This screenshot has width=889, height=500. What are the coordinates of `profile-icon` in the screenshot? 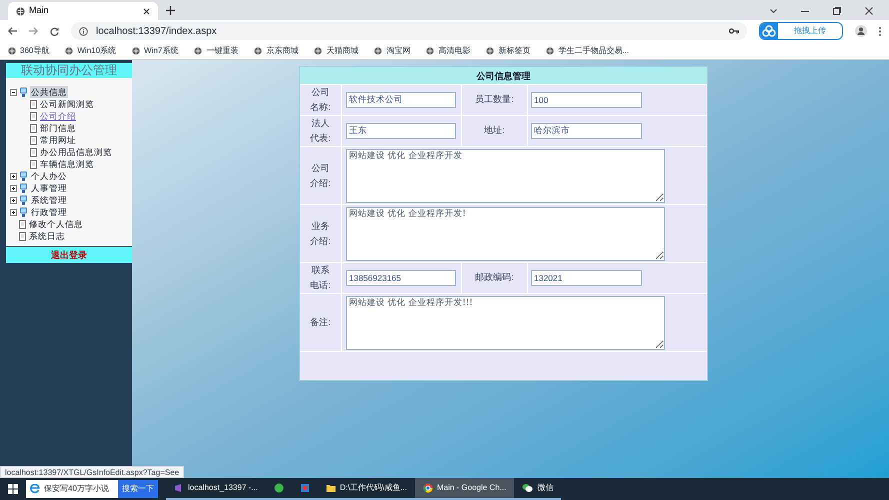 It's located at (861, 31).